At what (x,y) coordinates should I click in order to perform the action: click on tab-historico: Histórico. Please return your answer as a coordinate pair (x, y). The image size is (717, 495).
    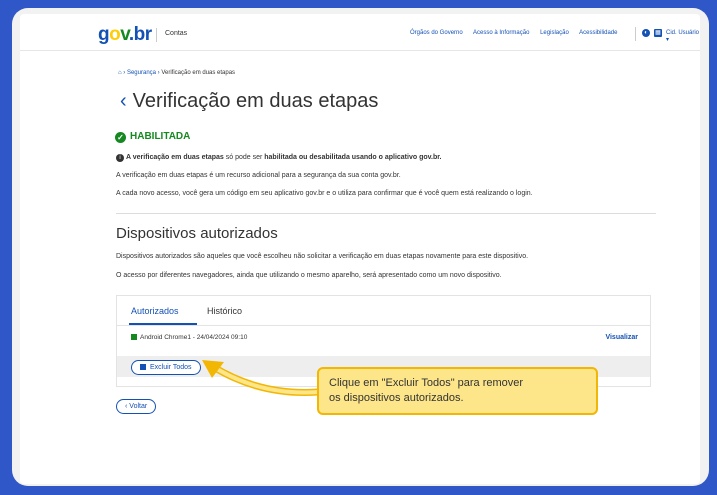
    Looking at the image, I should click on (224, 311).